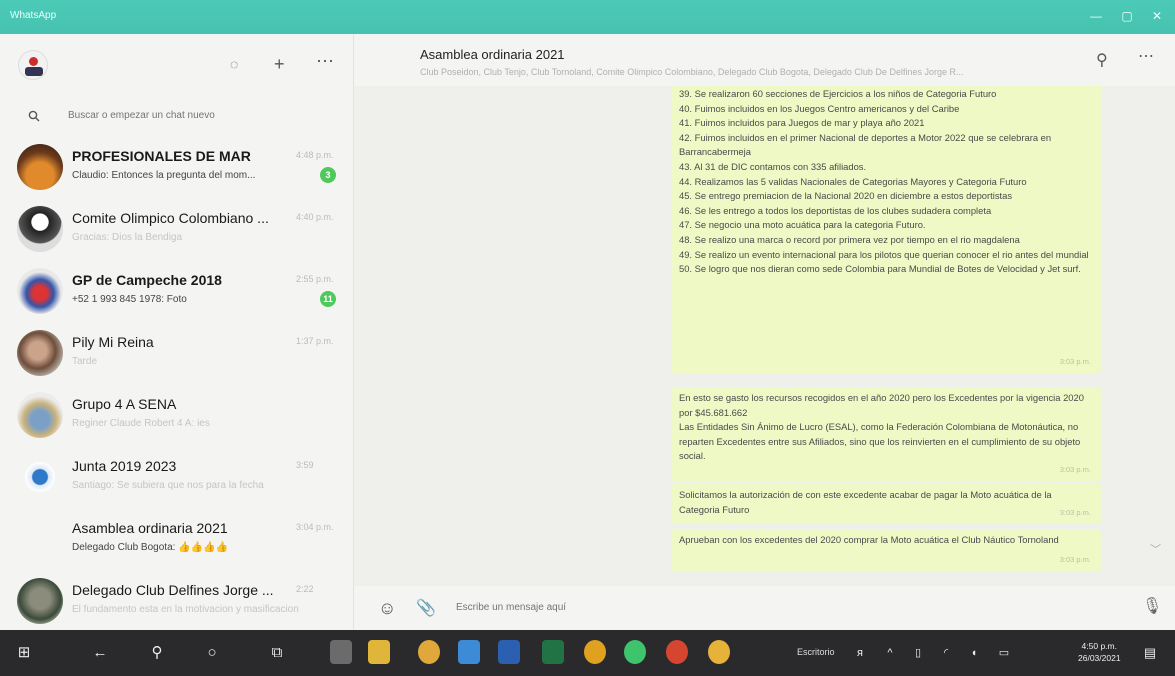 This screenshot has width=1175, height=676. I want to click on chat-time: 1:37 p.m., so click(315, 341).